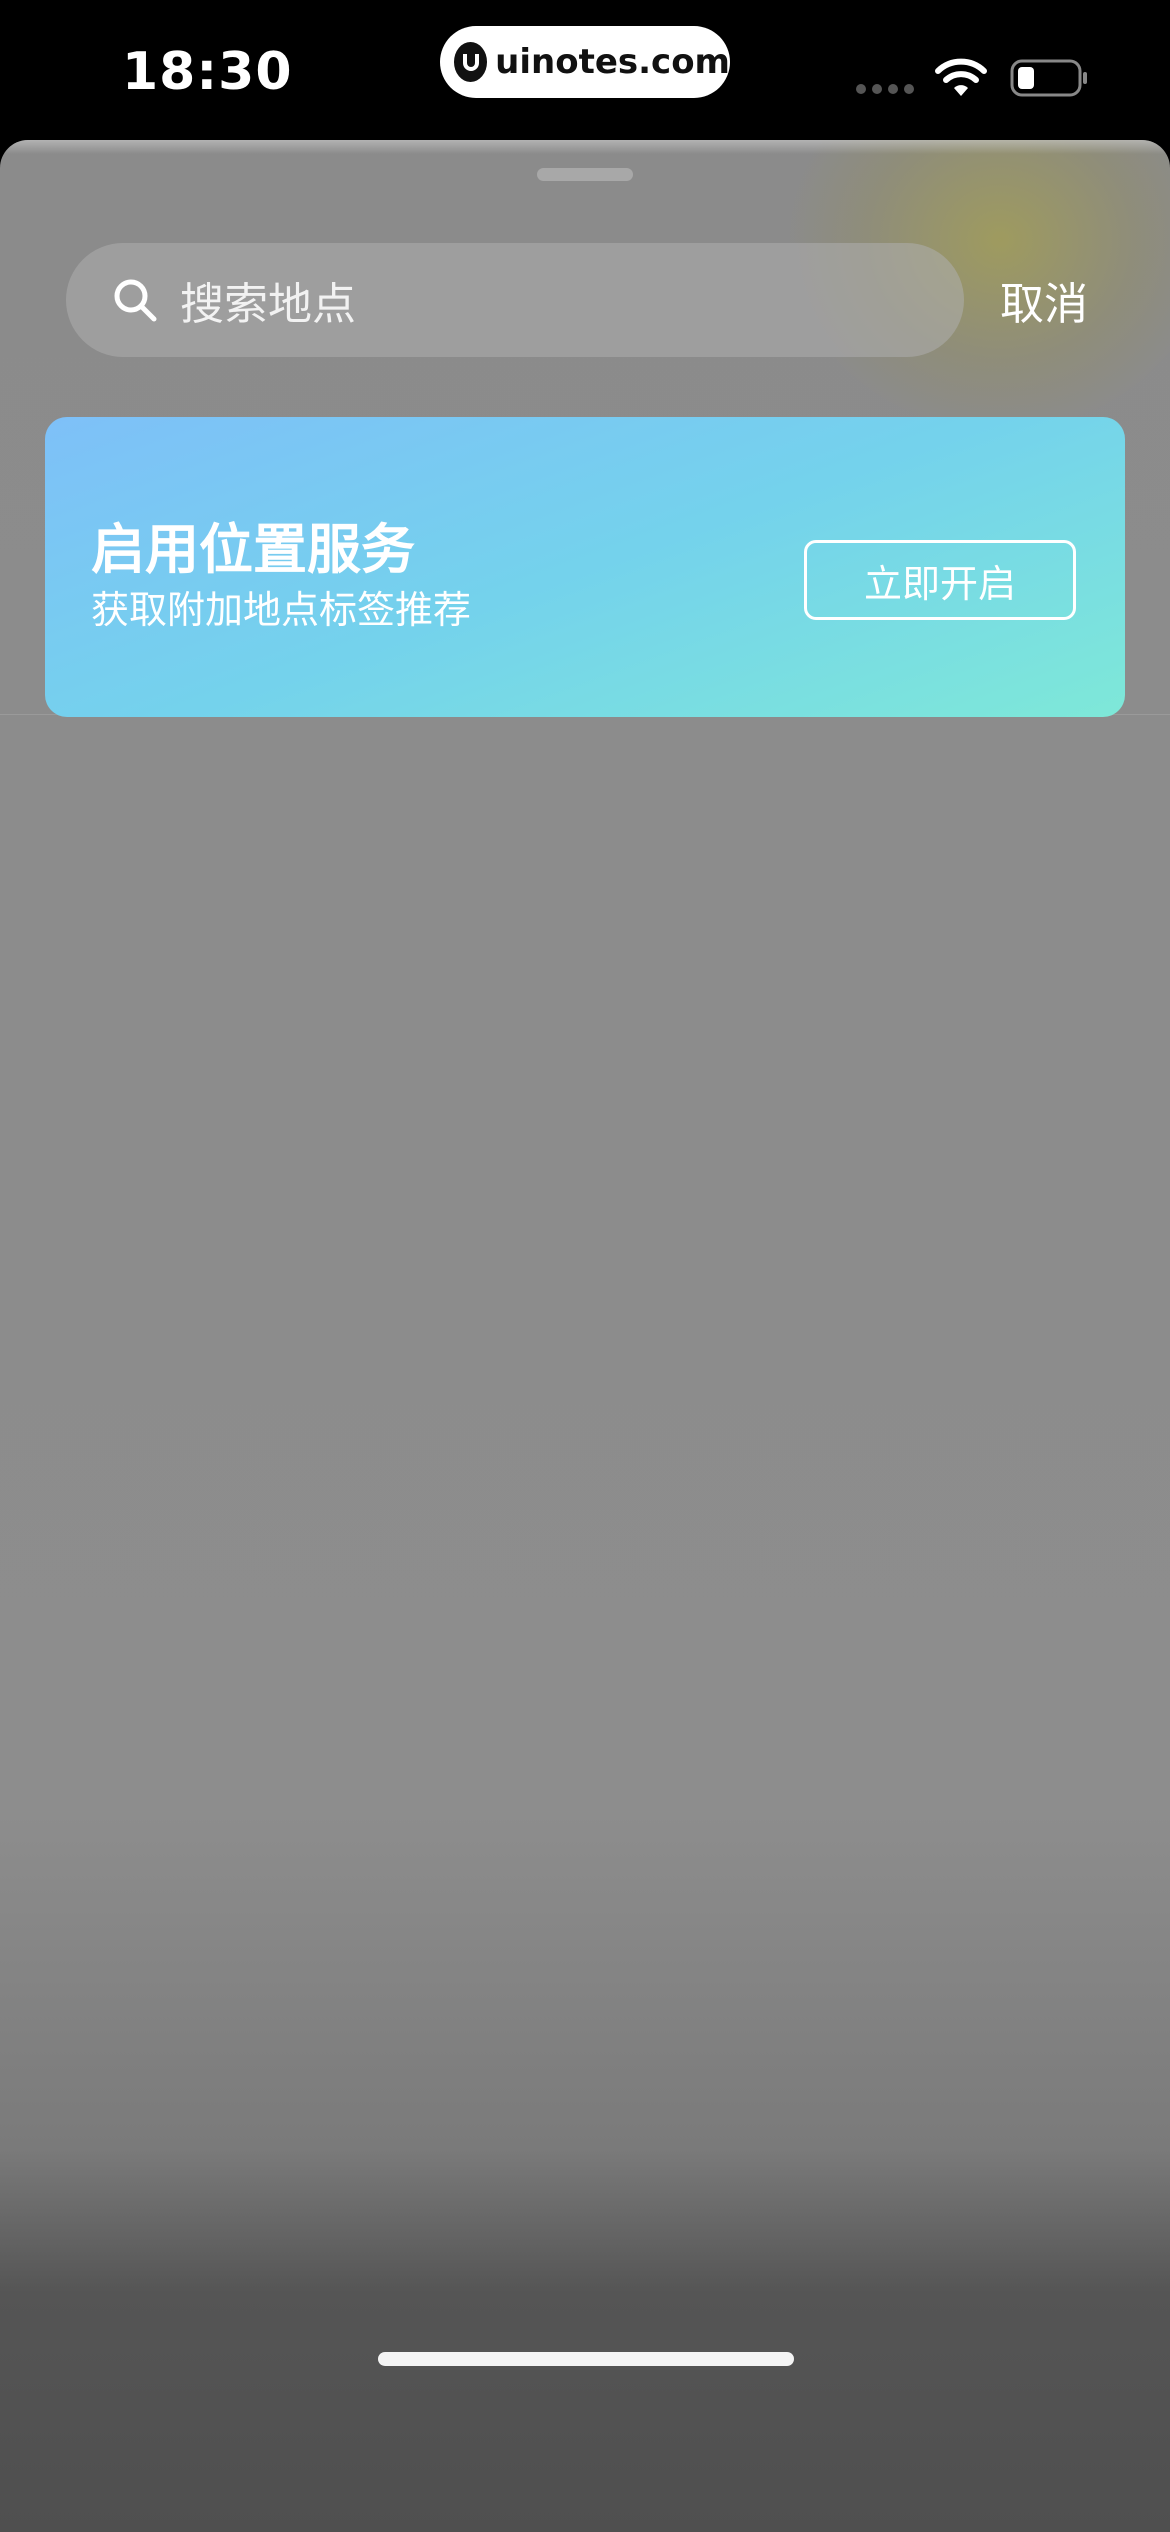 This screenshot has width=1170, height=2532. Describe the element at coordinates (1048, 78) in the screenshot. I see `battery-icon` at that location.